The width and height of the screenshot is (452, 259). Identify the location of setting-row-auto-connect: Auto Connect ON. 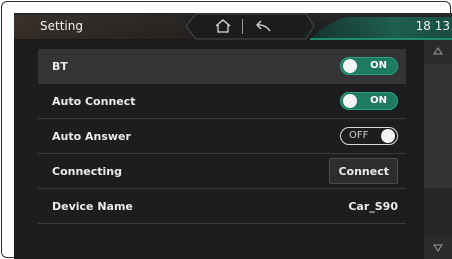
(222, 101).